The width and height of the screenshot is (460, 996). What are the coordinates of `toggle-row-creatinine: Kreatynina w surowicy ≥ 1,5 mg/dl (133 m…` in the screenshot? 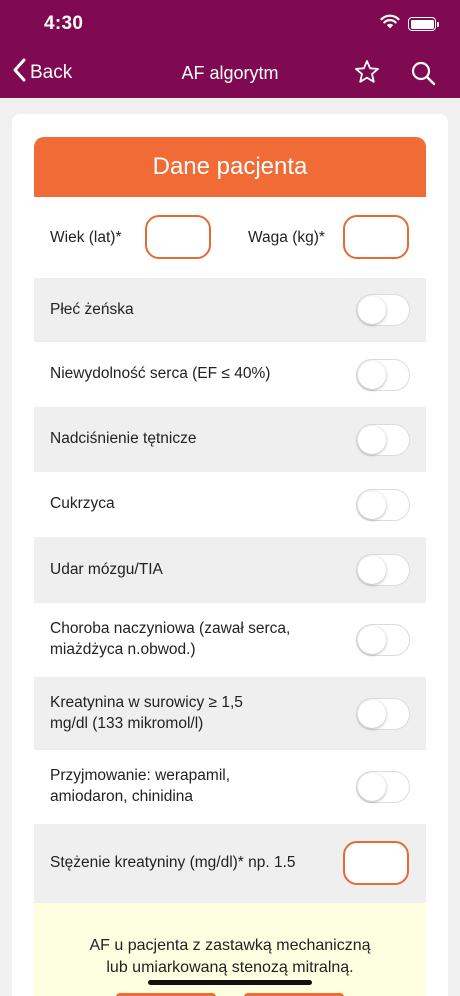 It's located at (230, 713).